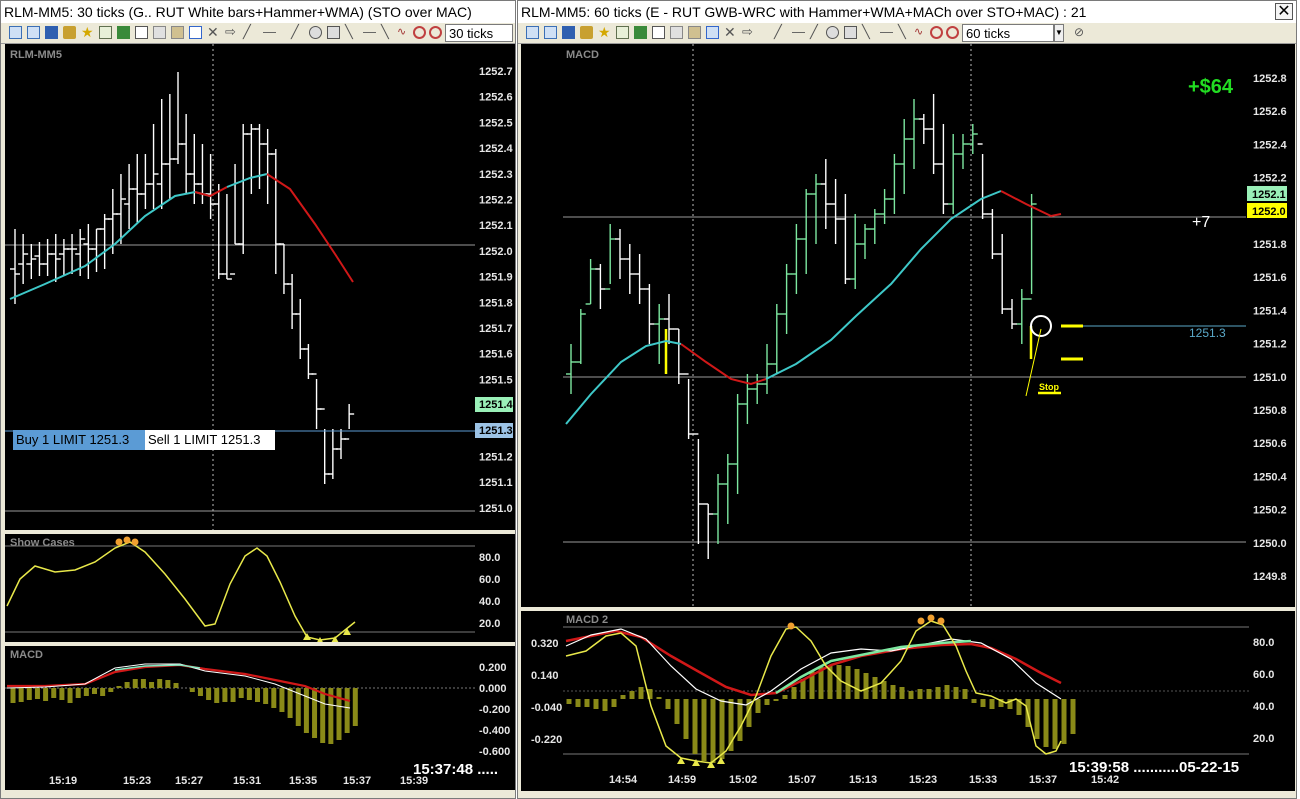 The height and width of the screenshot is (799, 1300). What do you see at coordinates (1270, 79) in the screenshot?
I see `y-tick-label: 1252.8` at bounding box center [1270, 79].